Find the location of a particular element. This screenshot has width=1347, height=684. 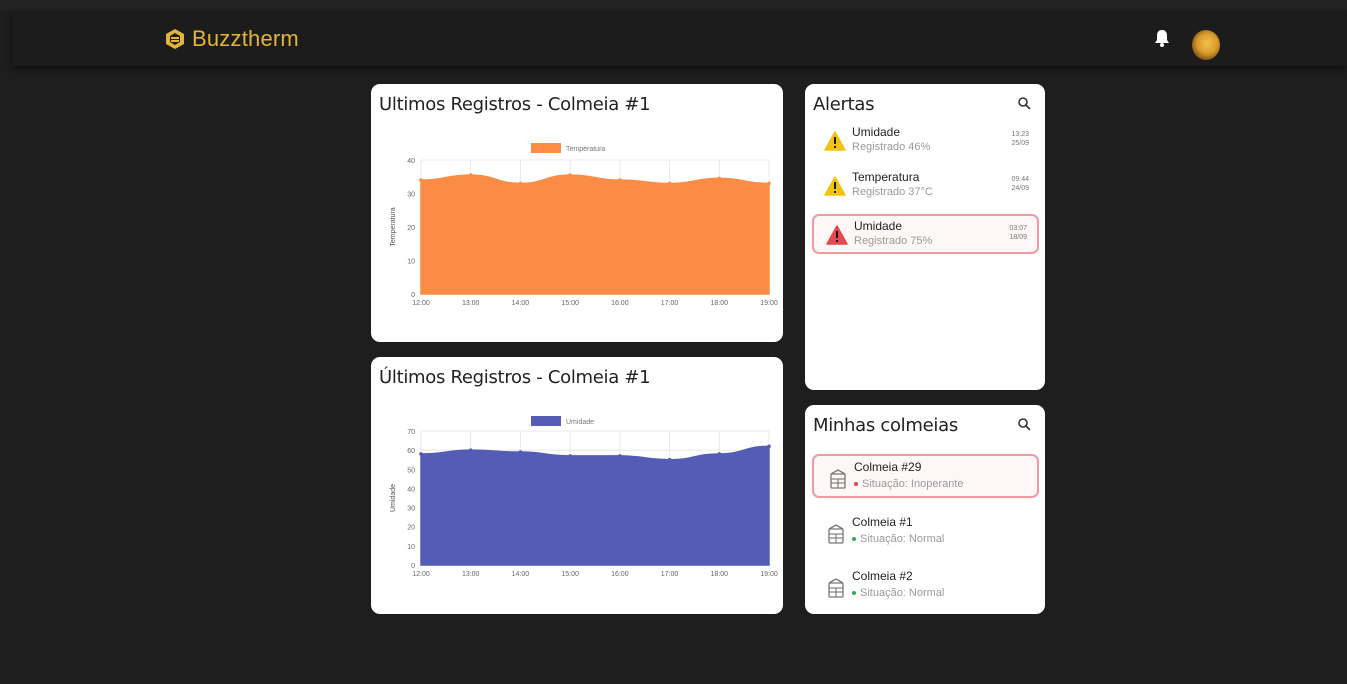

alert-item: Umidade Registrado 46% 13:23 25/09 is located at coordinates (925, 142).